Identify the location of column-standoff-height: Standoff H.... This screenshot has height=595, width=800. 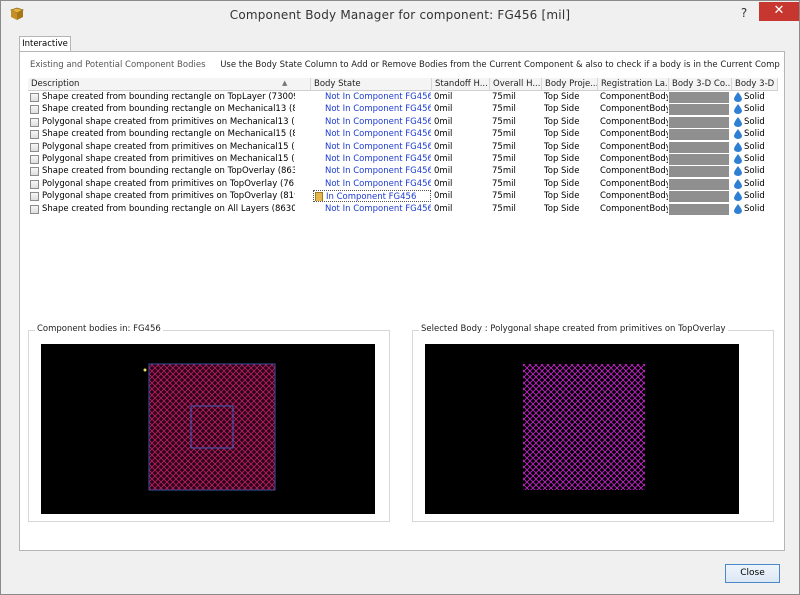
(461, 84).